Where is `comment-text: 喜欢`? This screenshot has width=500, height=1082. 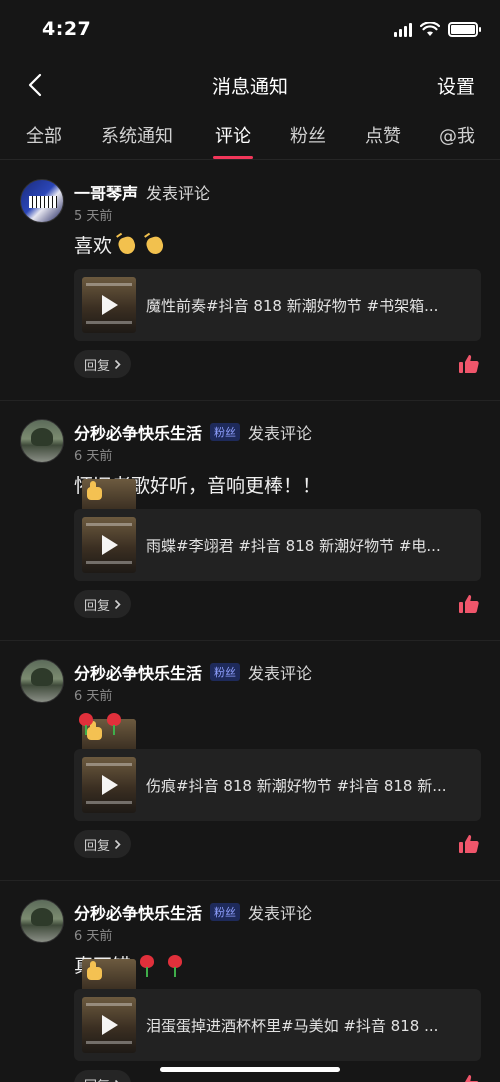 comment-text: 喜欢 is located at coordinates (121, 244).